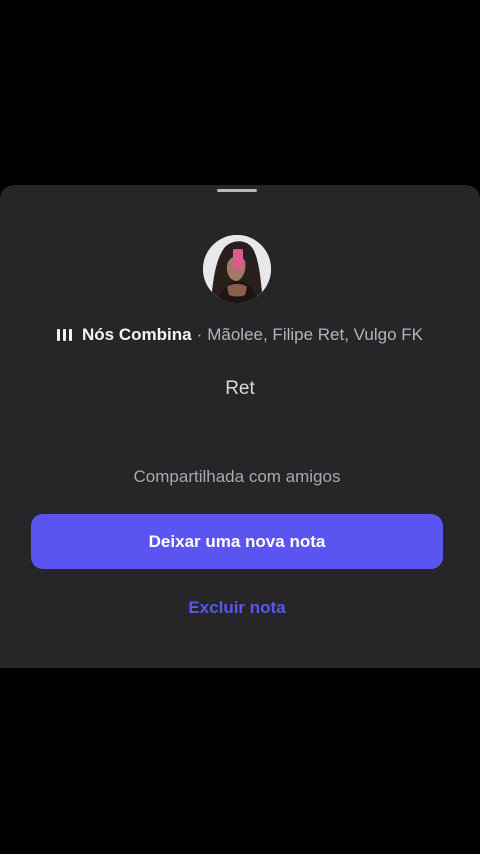 The image size is (480, 854). What do you see at coordinates (137, 334) in the screenshot?
I see `song-title: Nós Combina` at bounding box center [137, 334].